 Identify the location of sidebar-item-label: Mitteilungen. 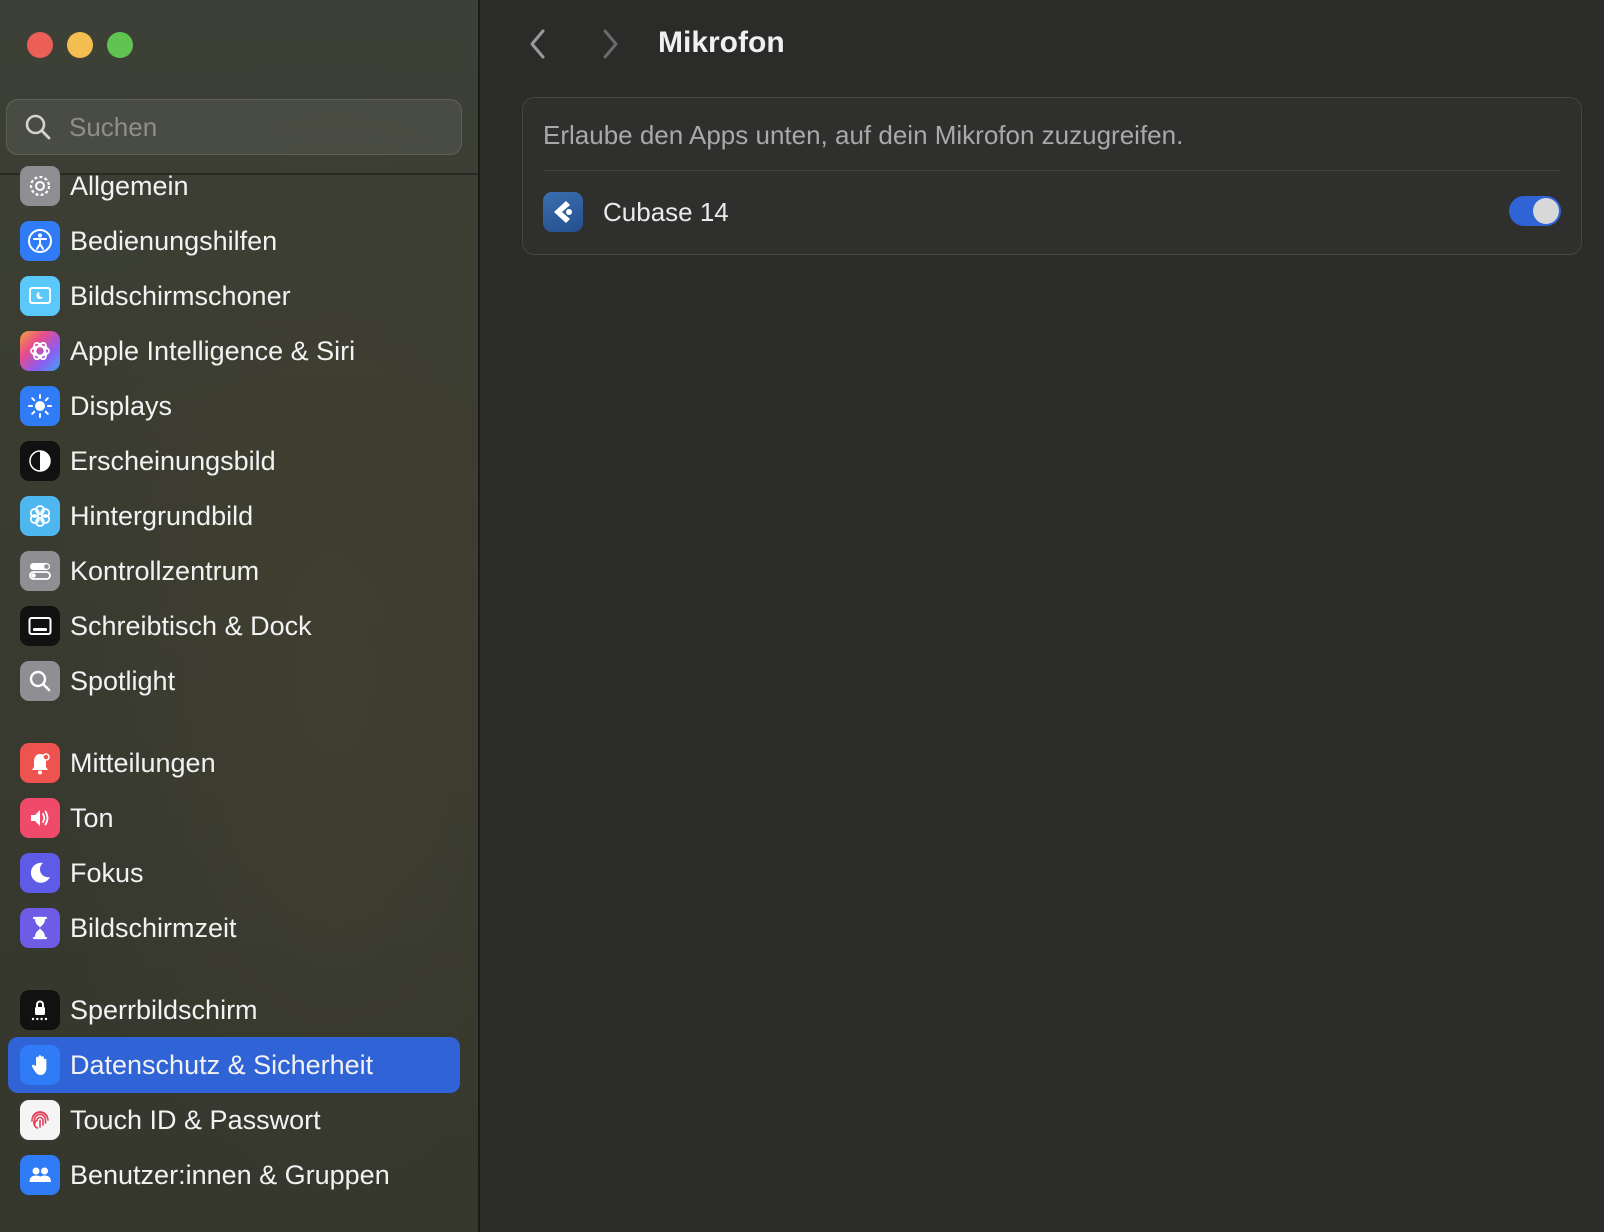
(143, 762).